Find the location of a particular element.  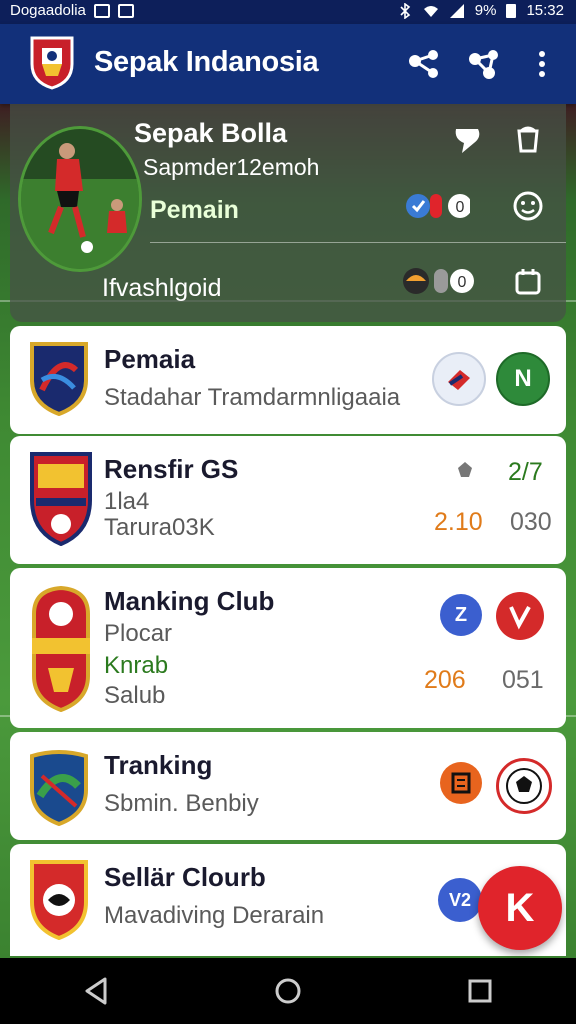

team-badge-label: V2 is located at coordinates (460, 899).